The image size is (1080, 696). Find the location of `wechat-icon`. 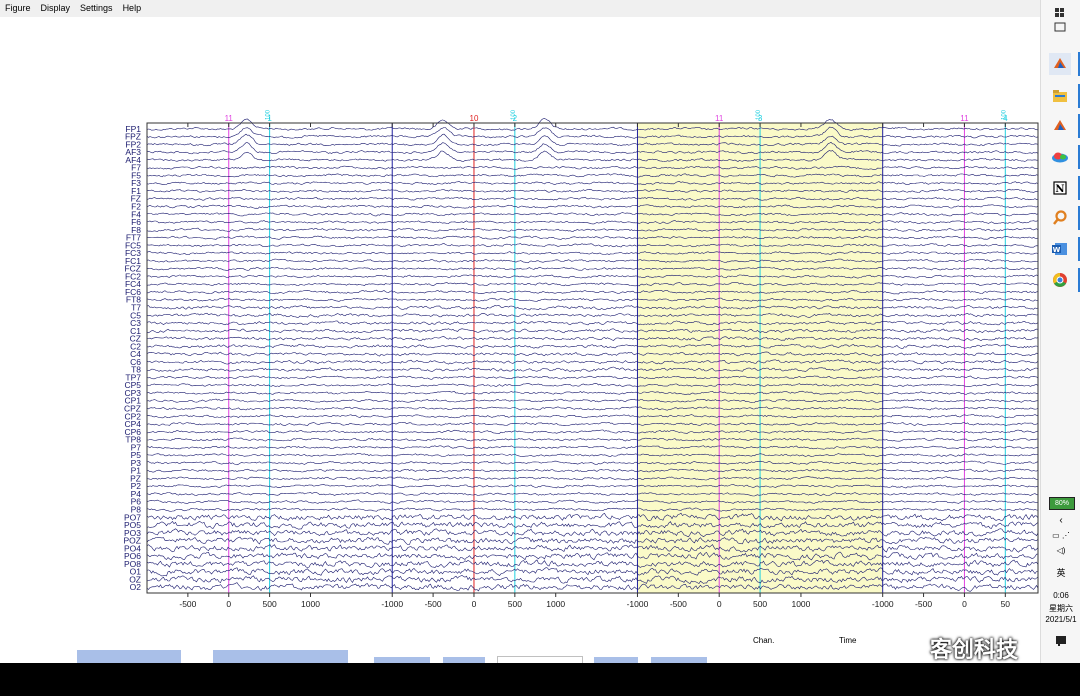

wechat-icon is located at coordinates (910, 648).